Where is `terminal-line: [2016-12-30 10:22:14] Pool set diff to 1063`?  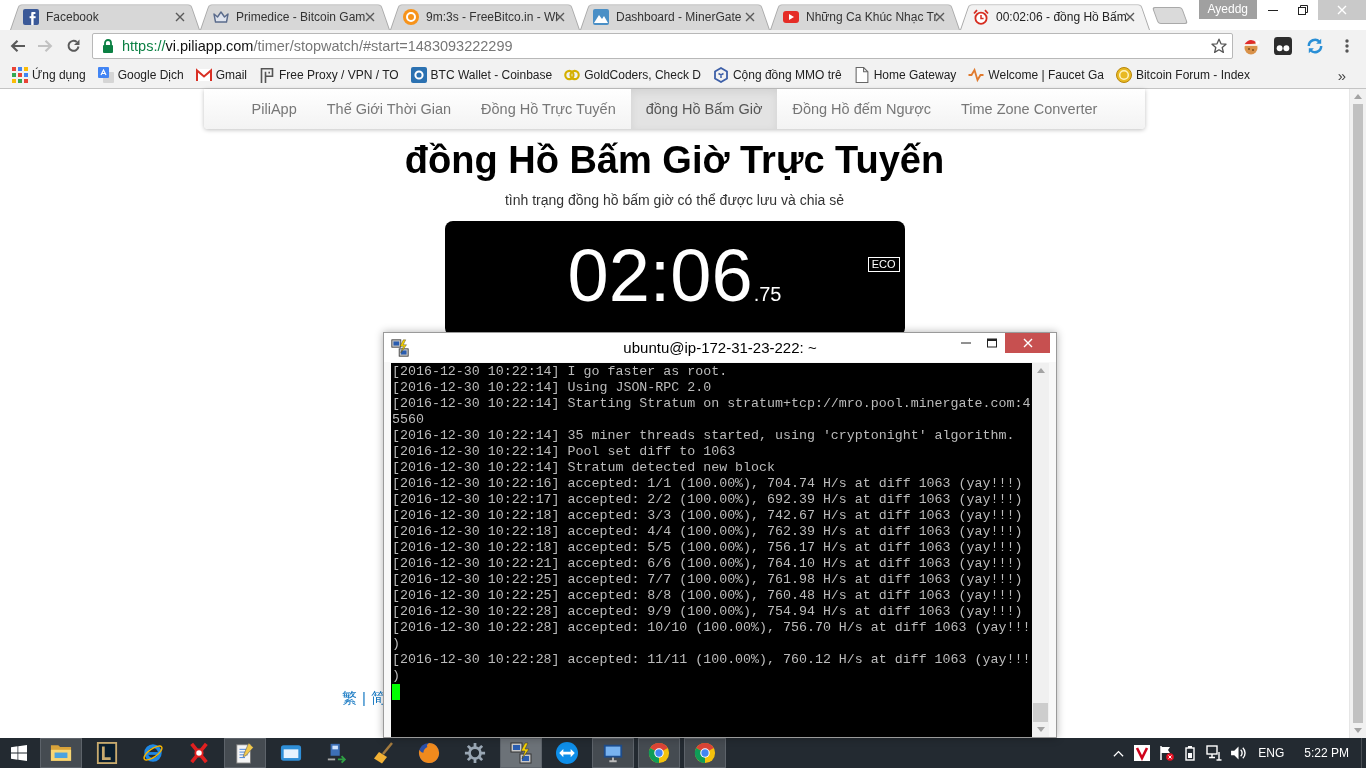
terminal-line: [2016-12-30 10:22:14] Pool set diff to 1063 is located at coordinates (564, 452).